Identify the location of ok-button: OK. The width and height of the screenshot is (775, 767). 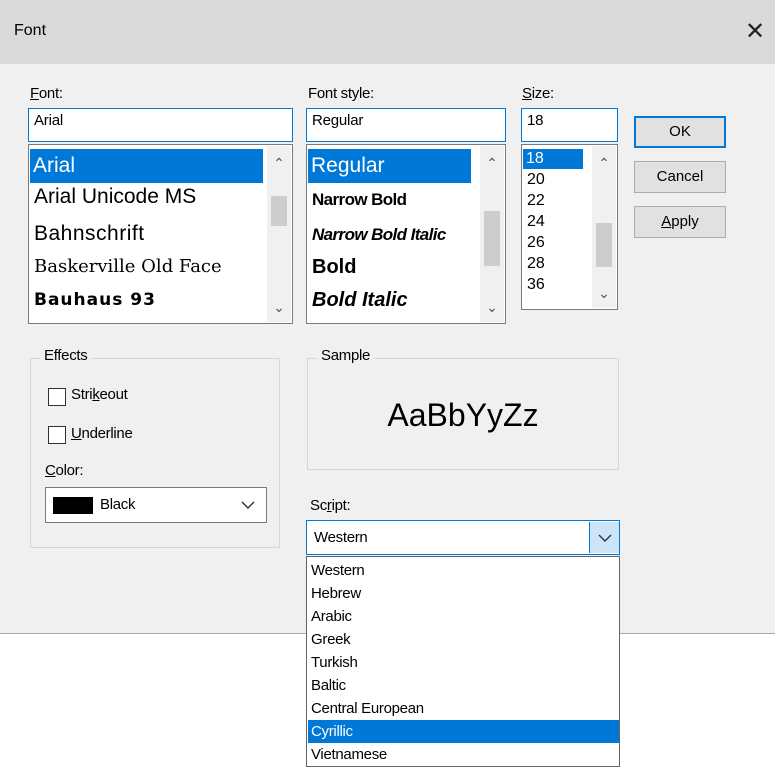
(680, 132).